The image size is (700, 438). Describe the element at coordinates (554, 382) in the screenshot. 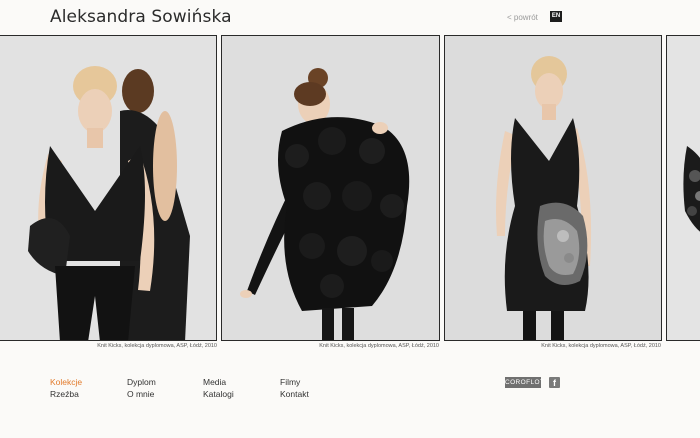

I see `facebook-icon: f` at that location.